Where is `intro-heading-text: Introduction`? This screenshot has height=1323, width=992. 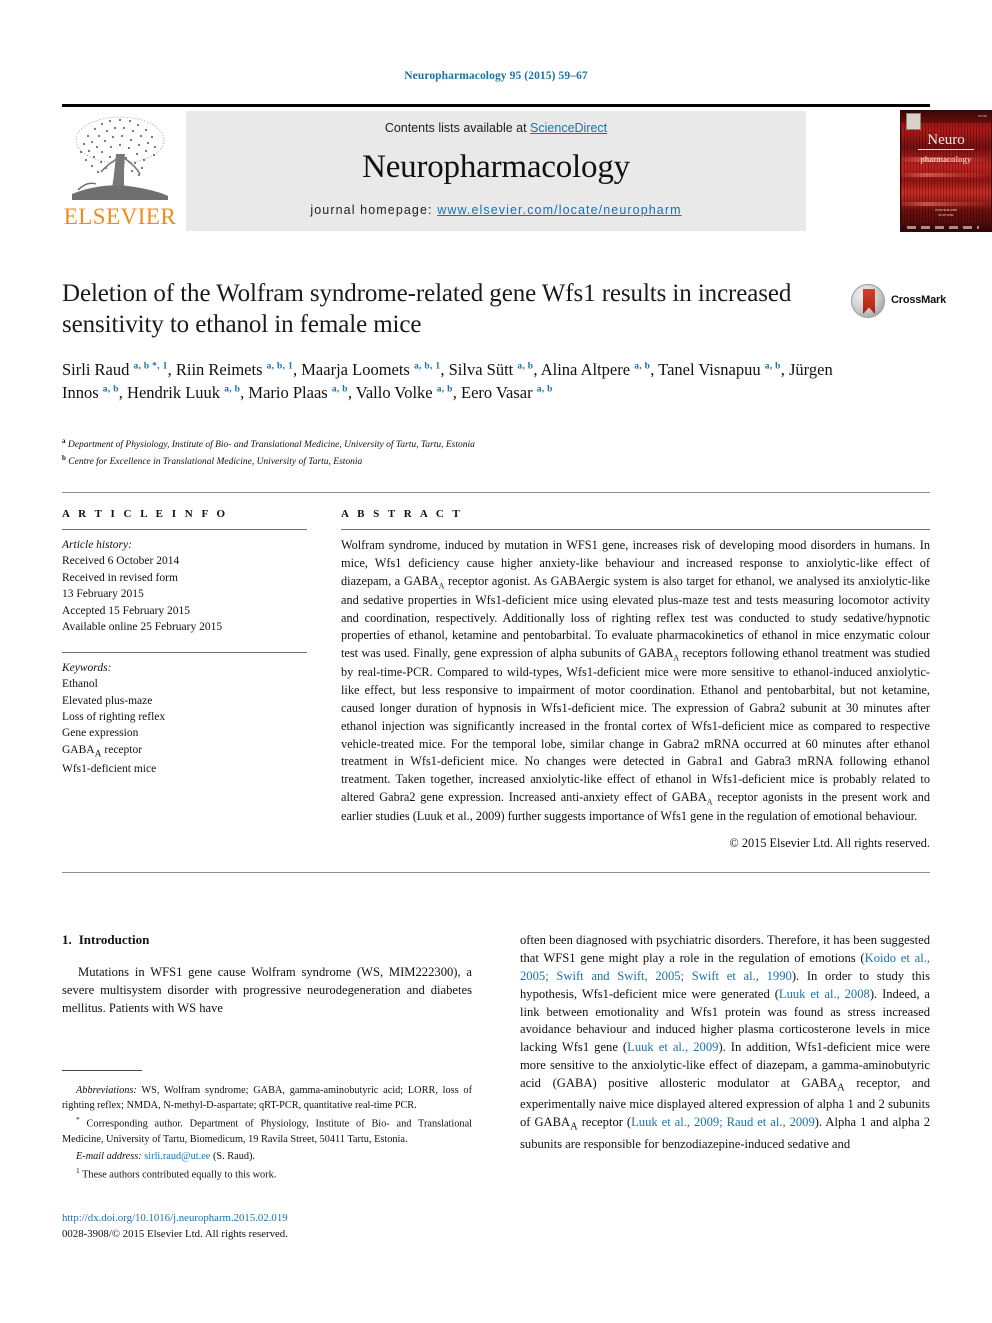 intro-heading-text: Introduction is located at coordinates (114, 939).